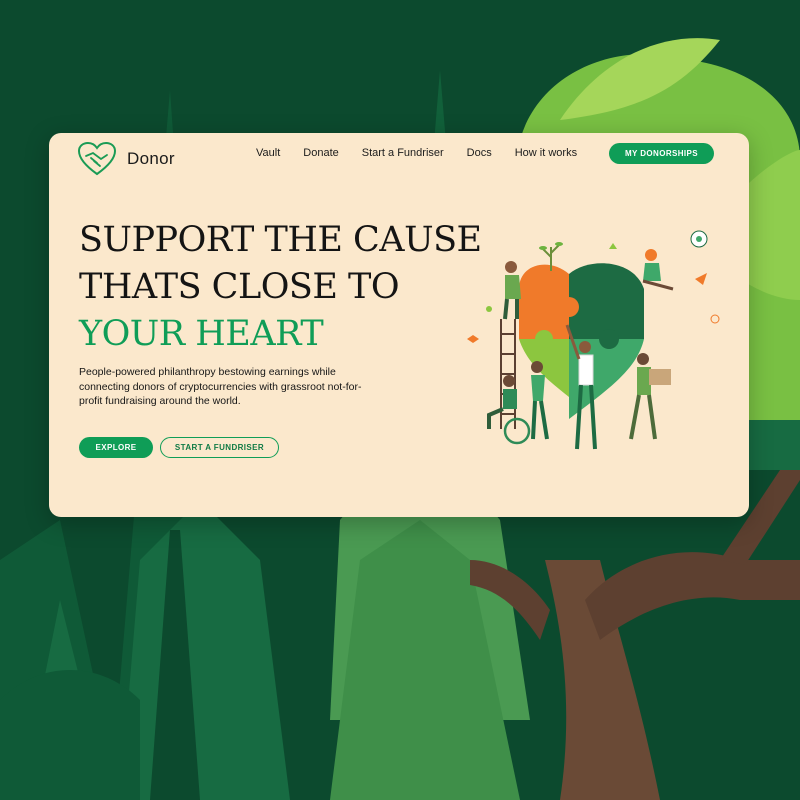 The height and width of the screenshot is (800, 800). Describe the element at coordinates (151, 158) in the screenshot. I see `brand-name: Donor` at that location.